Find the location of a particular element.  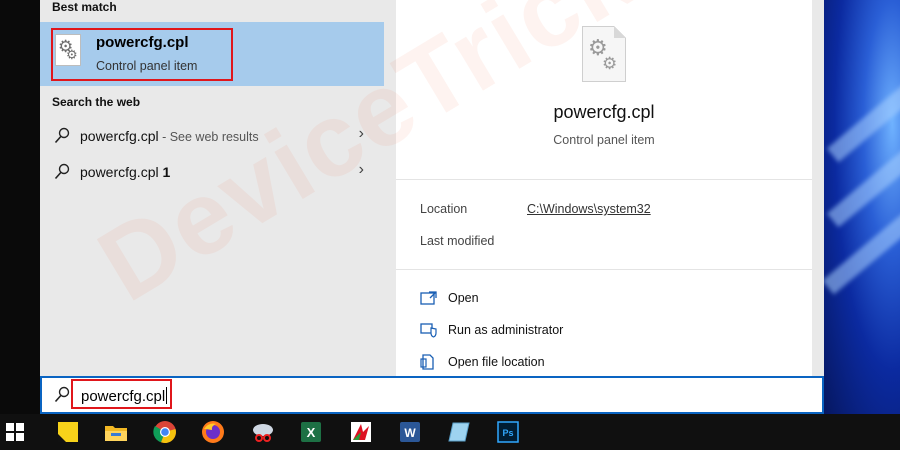

preview-subtitle: Control panel item is located at coordinates (604, 140).